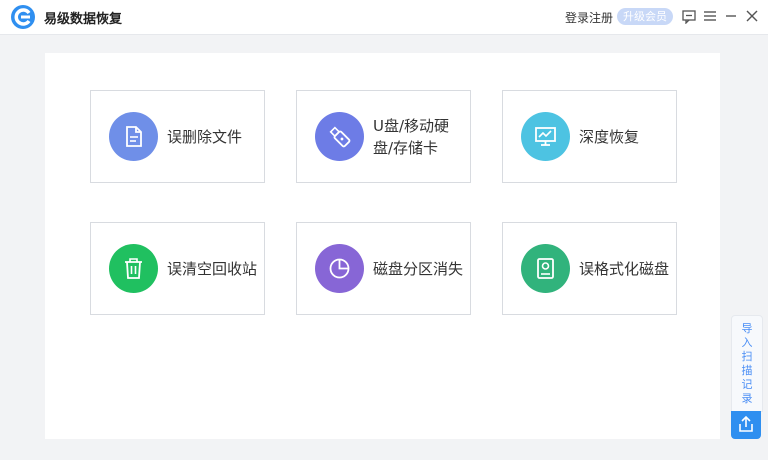  Describe the element at coordinates (23, 17) in the screenshot. I see `app-logo-icon` at that location.